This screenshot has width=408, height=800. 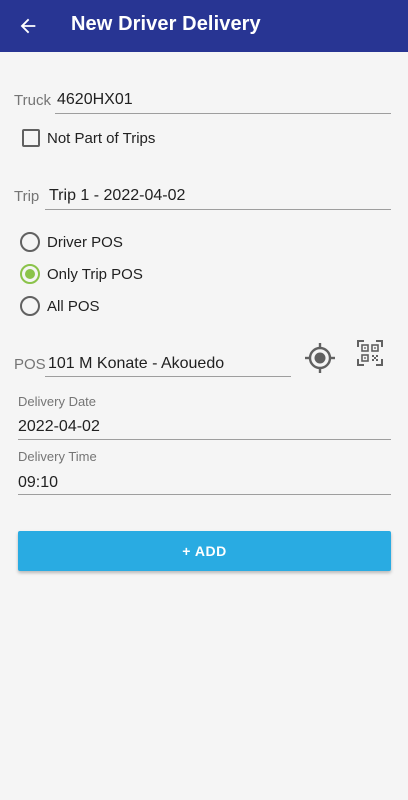 What do you see at coordinates (59, 427) in the screenshot?
I see `delivery-date-field: 2022-04-02` at bounding box center [59, 427].